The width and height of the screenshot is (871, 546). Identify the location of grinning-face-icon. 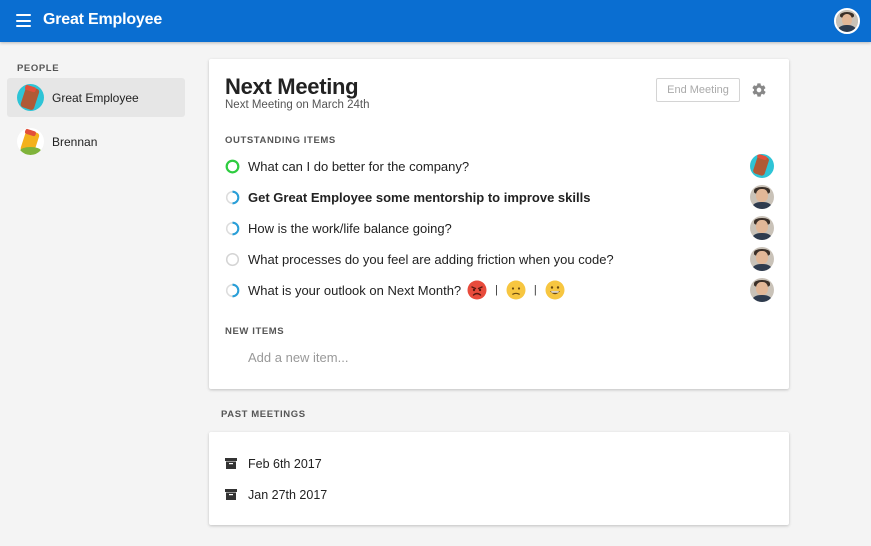
(555, 290).